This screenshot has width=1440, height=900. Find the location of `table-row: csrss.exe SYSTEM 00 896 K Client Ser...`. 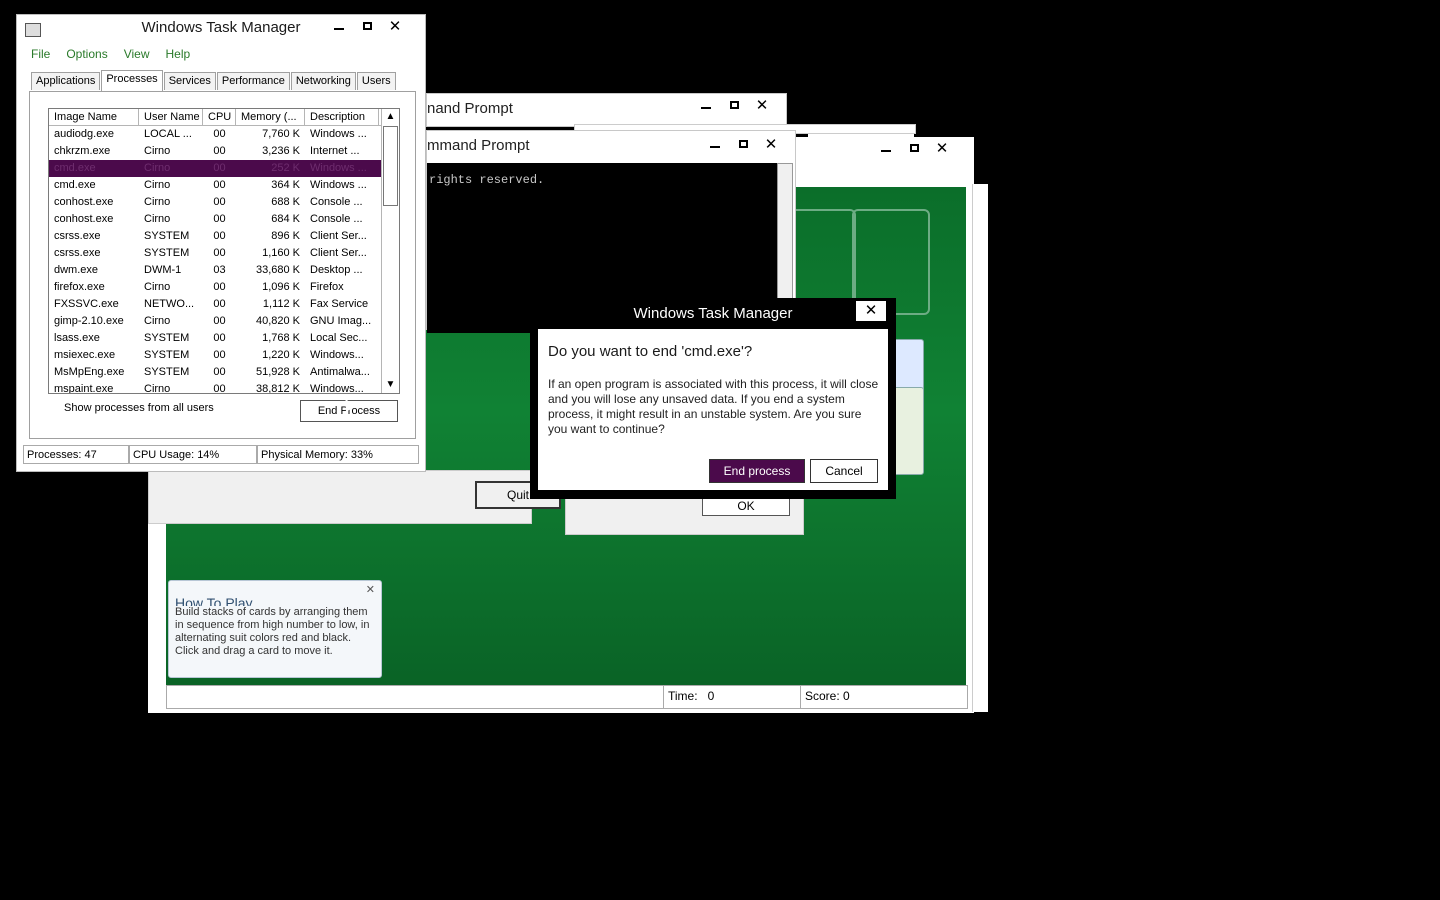

table-row: csrss.exe SYSTEM 00 896 K Client Ser... is located at coordinates (224, 236).